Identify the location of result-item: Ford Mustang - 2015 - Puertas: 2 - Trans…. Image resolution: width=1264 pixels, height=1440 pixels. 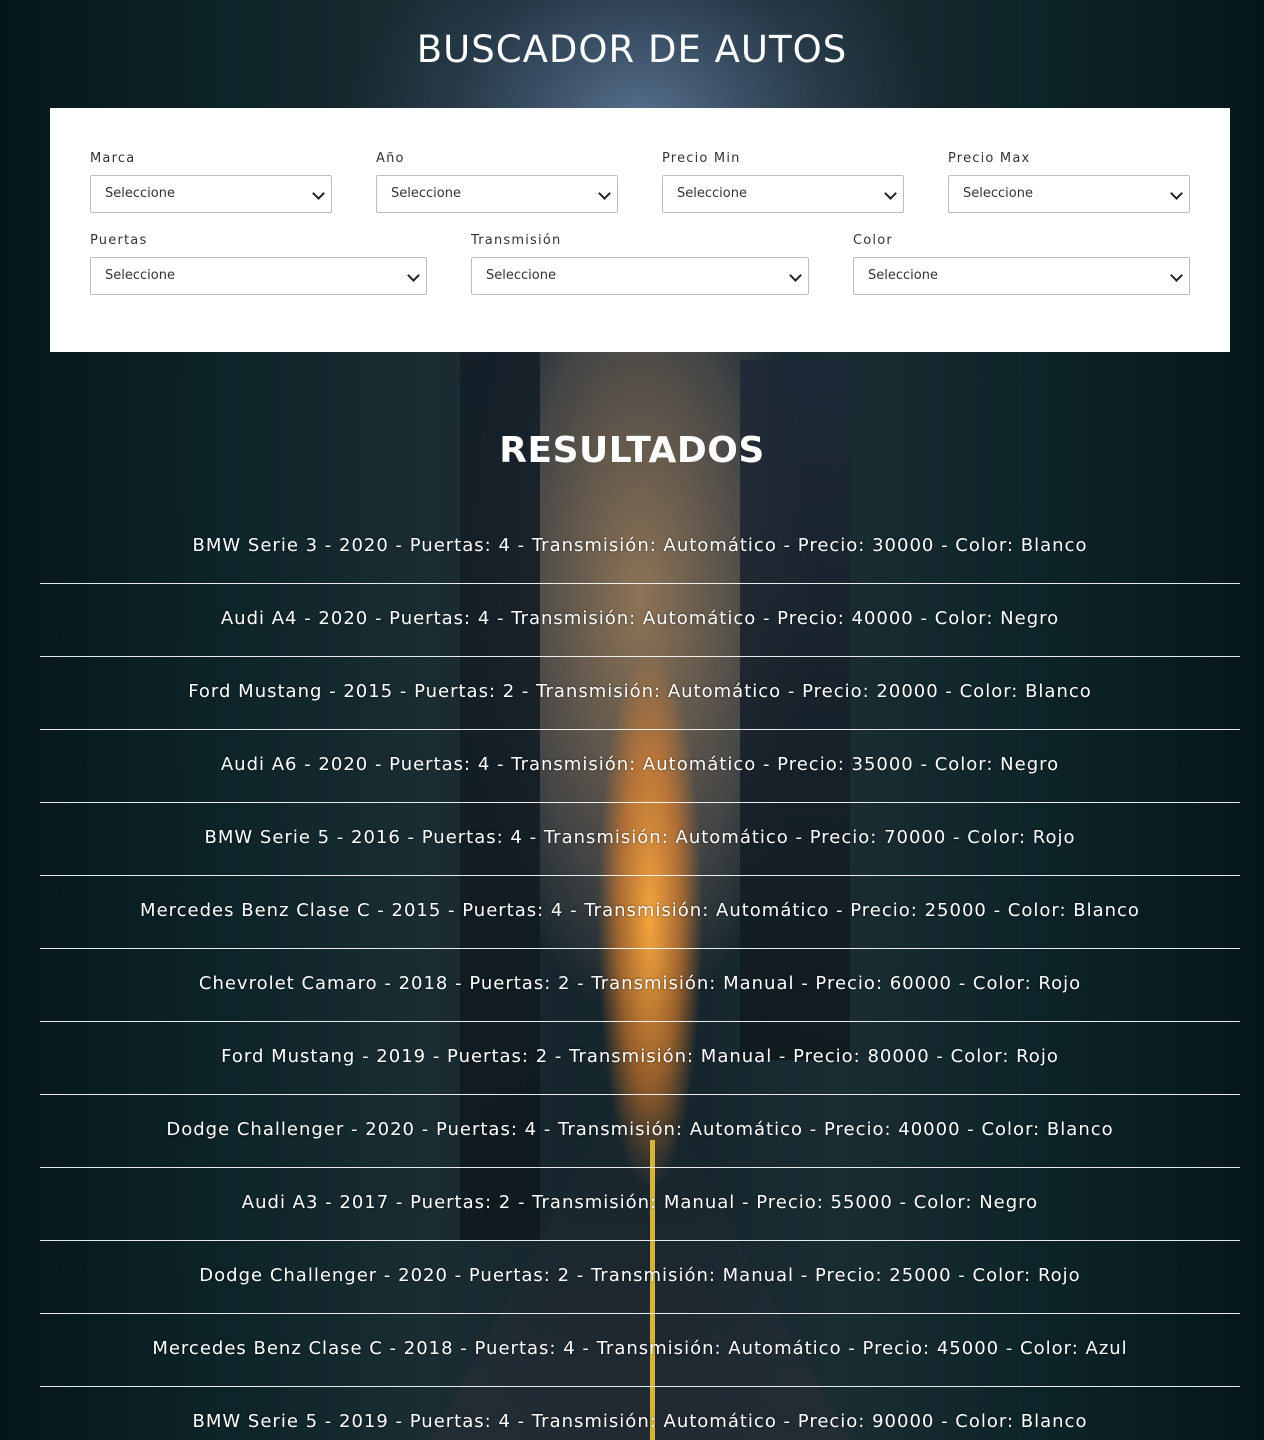
(640, 693).